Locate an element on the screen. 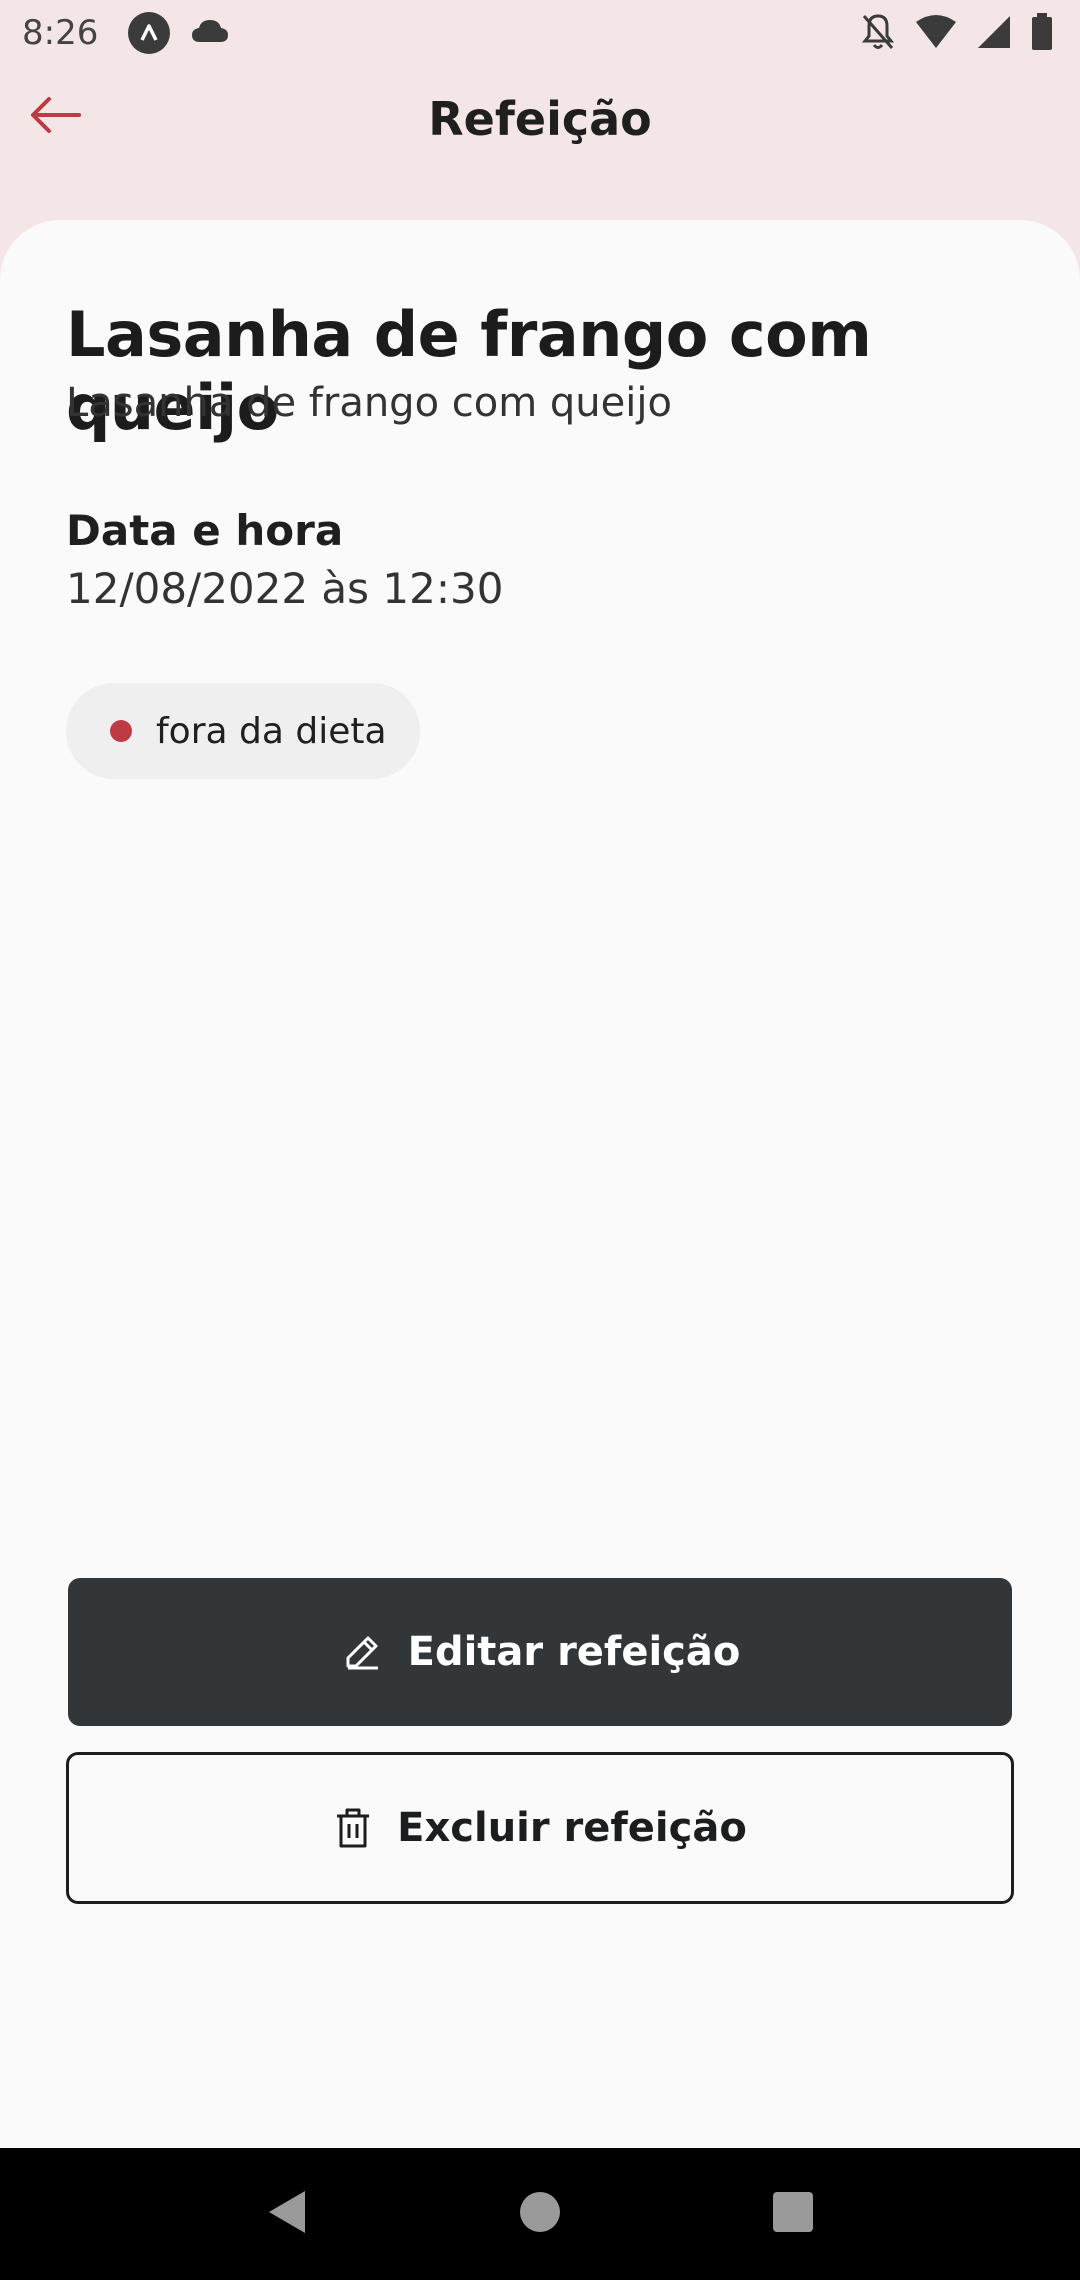  diet-status-badge: fora da dieta is located at coordinates (243, 731).